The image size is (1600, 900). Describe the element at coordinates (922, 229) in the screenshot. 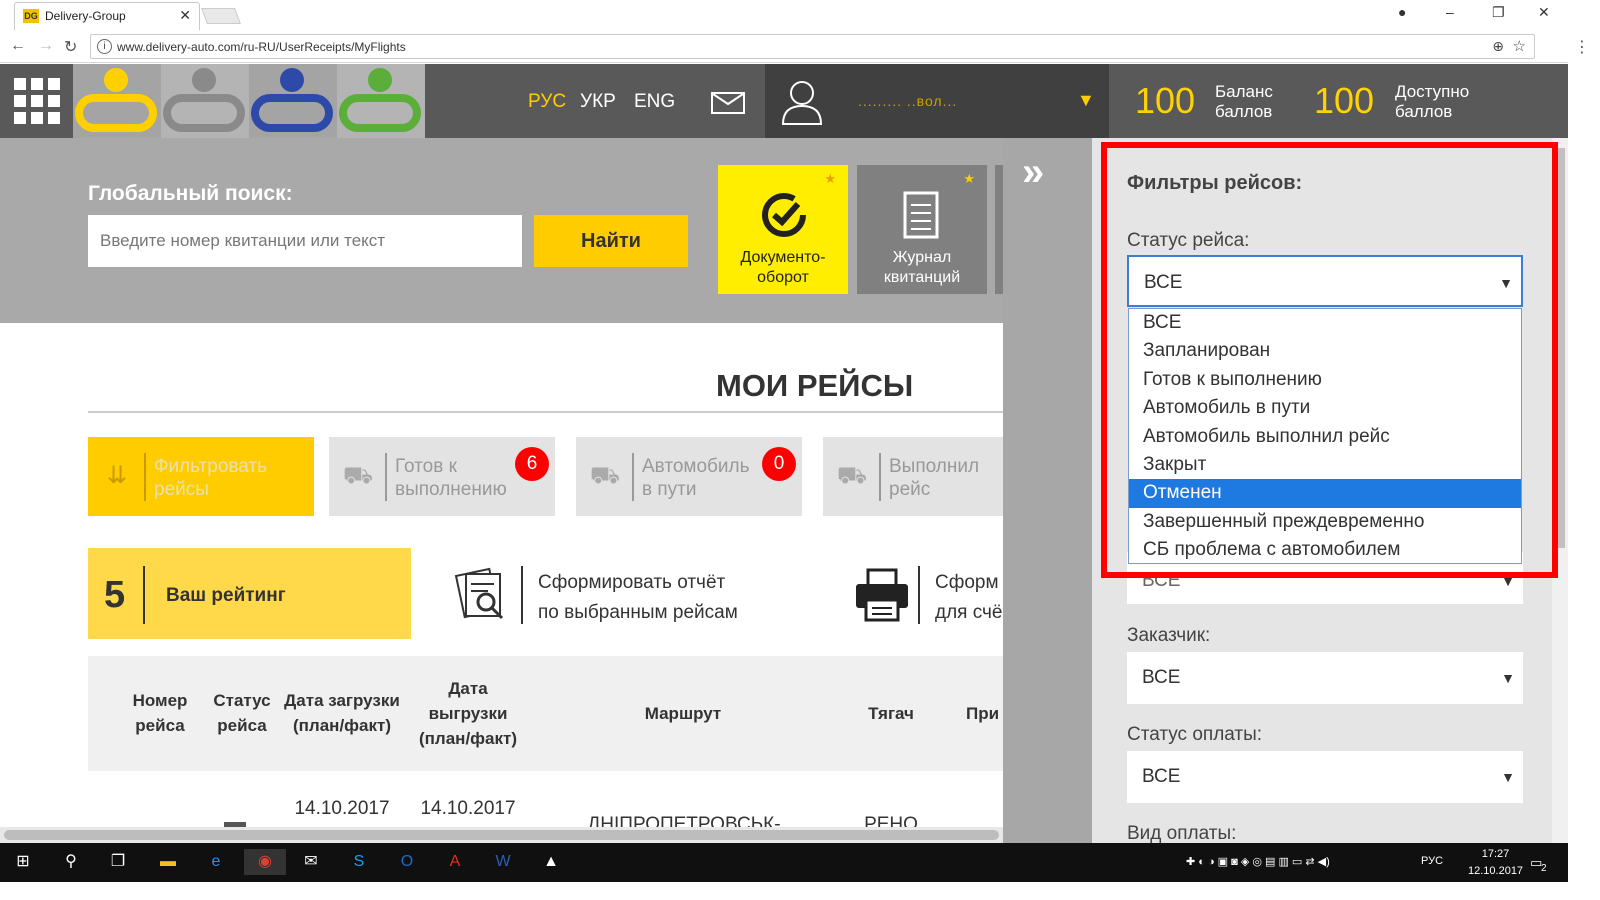

I see `tile-receipts-journal: ★ Журнал квитанций` at that location.